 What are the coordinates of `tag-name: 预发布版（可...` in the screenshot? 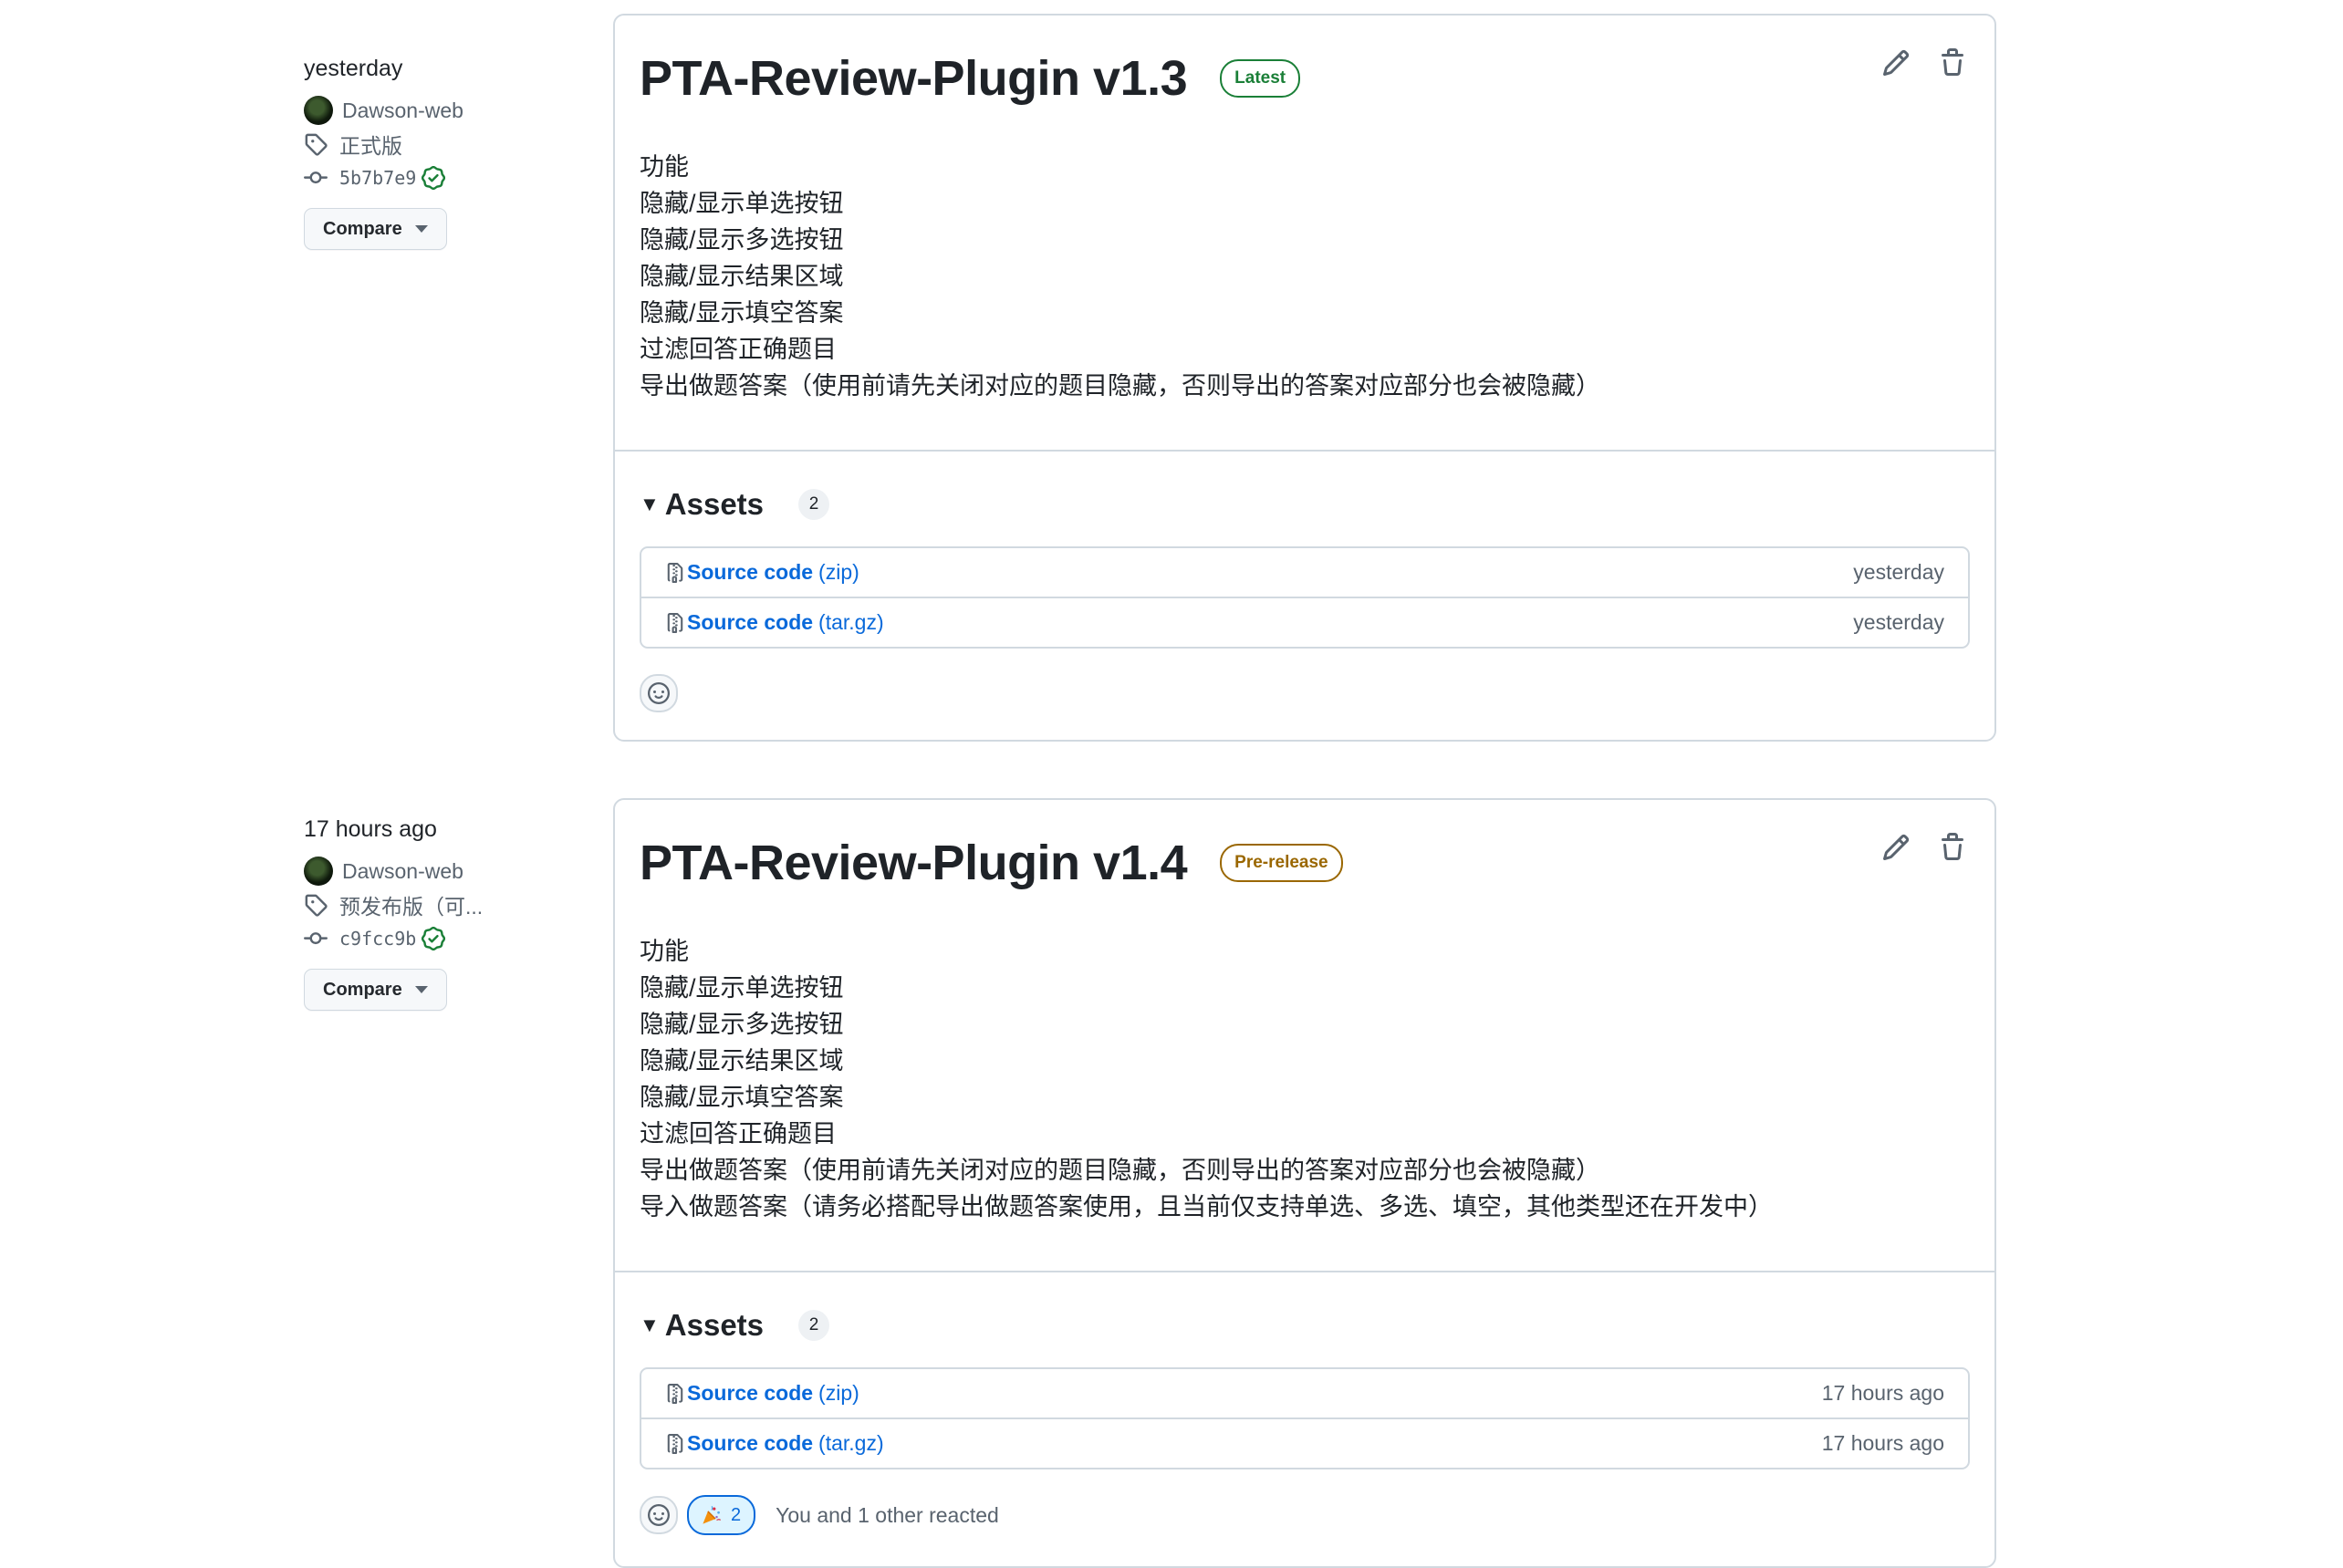 It's located at (411, 904).